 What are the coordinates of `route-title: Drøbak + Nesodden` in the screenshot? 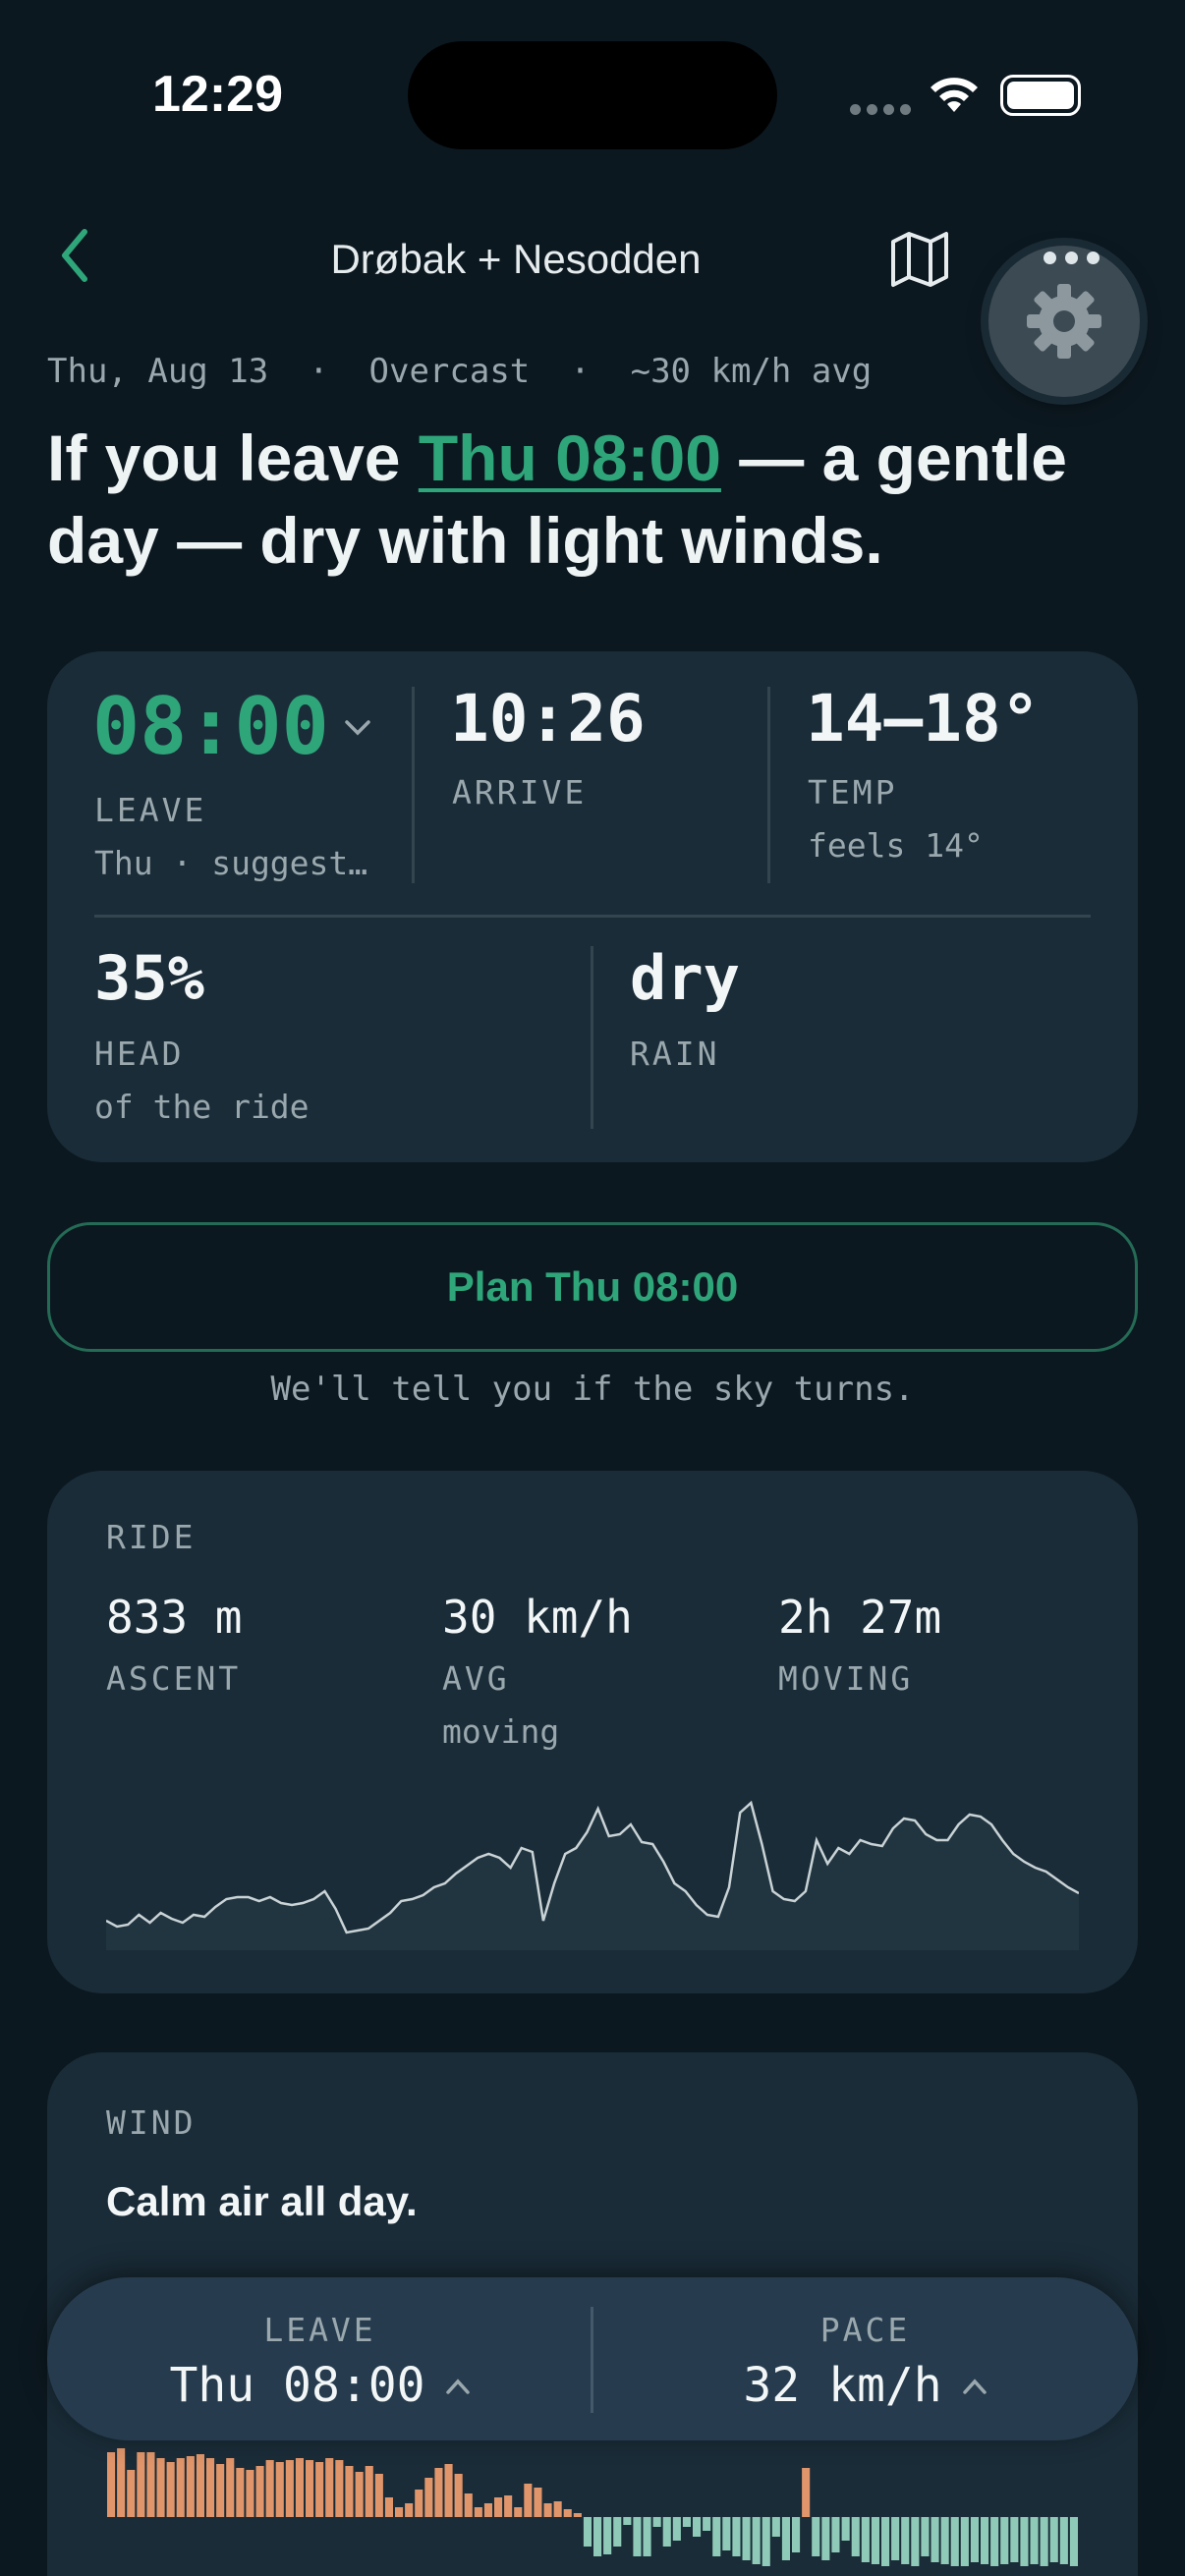 It's located at (516, 259).